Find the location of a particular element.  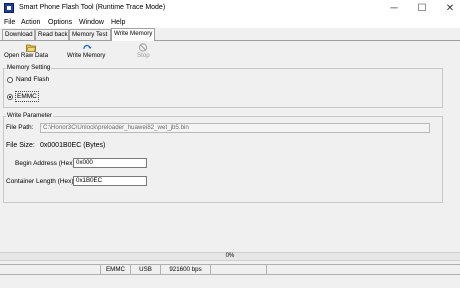

tab-strip-border is located at coordinates (230, 40).